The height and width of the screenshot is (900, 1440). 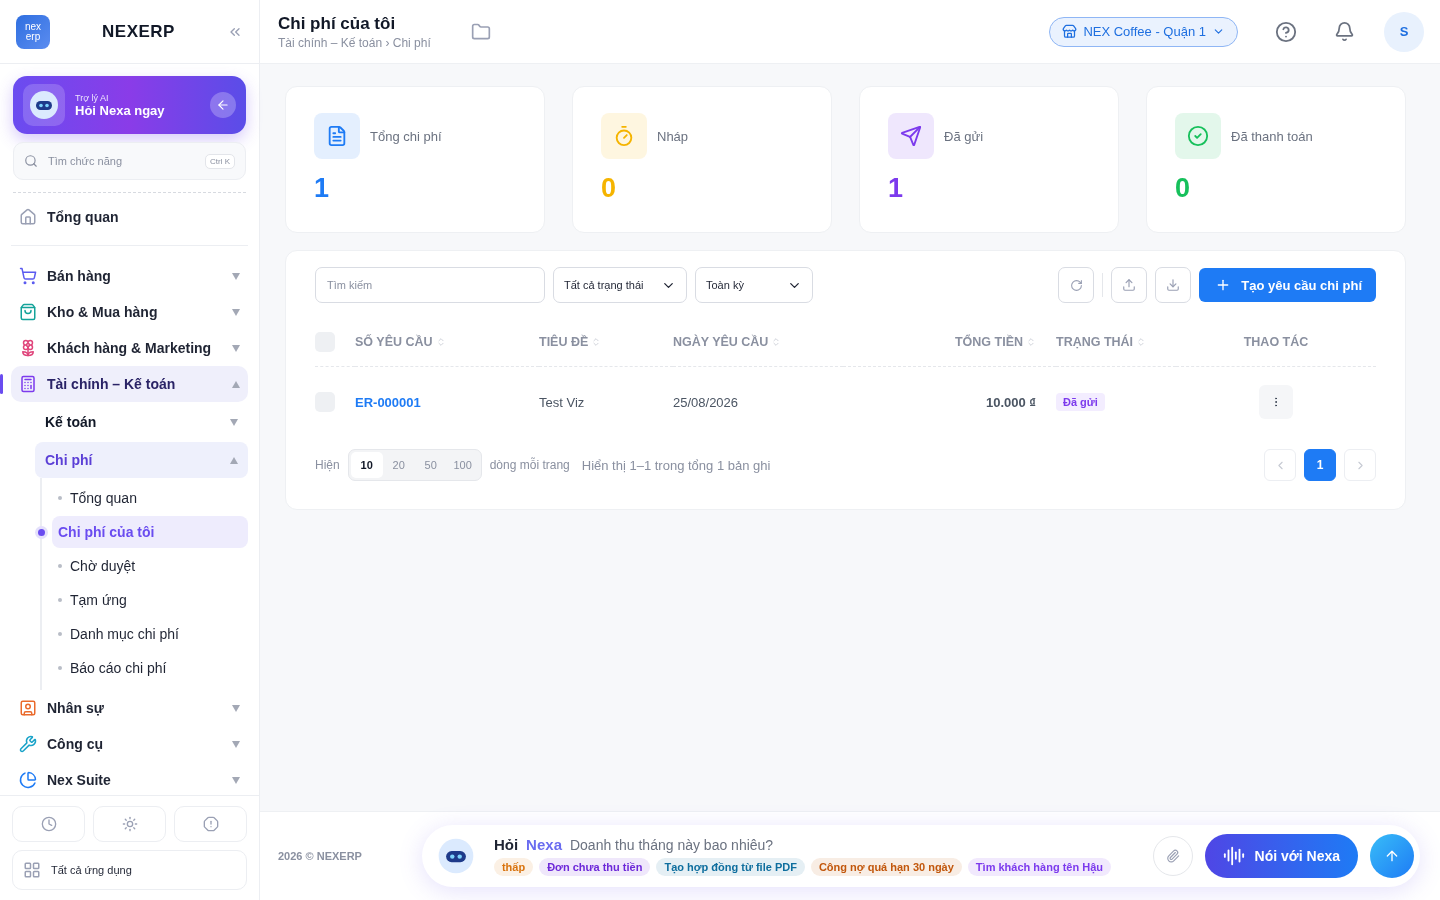 I want to click on upload-icon, so click(x=1129, y=285).